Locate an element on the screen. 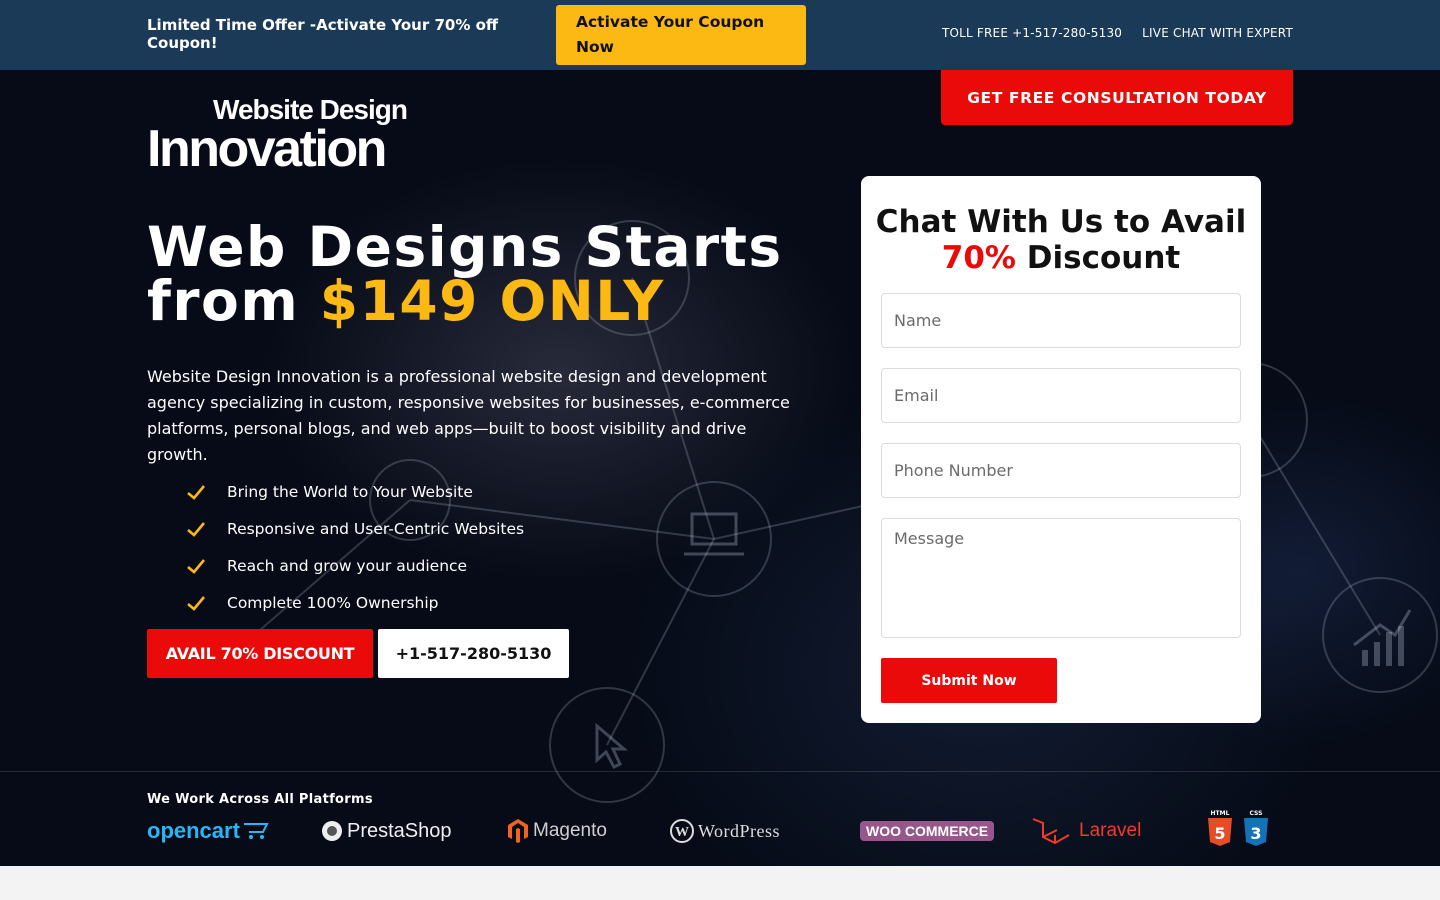  phone-call-button: +1-517-280-5130 is located at coordinates (473, 653).